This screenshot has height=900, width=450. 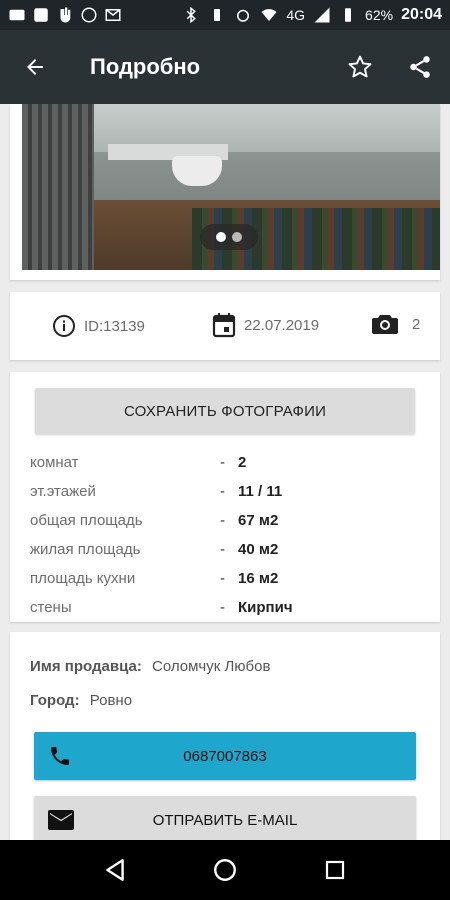 I want to click on property-row-total-area: общая площадь - 67 м2, so click(x=230, y=520).